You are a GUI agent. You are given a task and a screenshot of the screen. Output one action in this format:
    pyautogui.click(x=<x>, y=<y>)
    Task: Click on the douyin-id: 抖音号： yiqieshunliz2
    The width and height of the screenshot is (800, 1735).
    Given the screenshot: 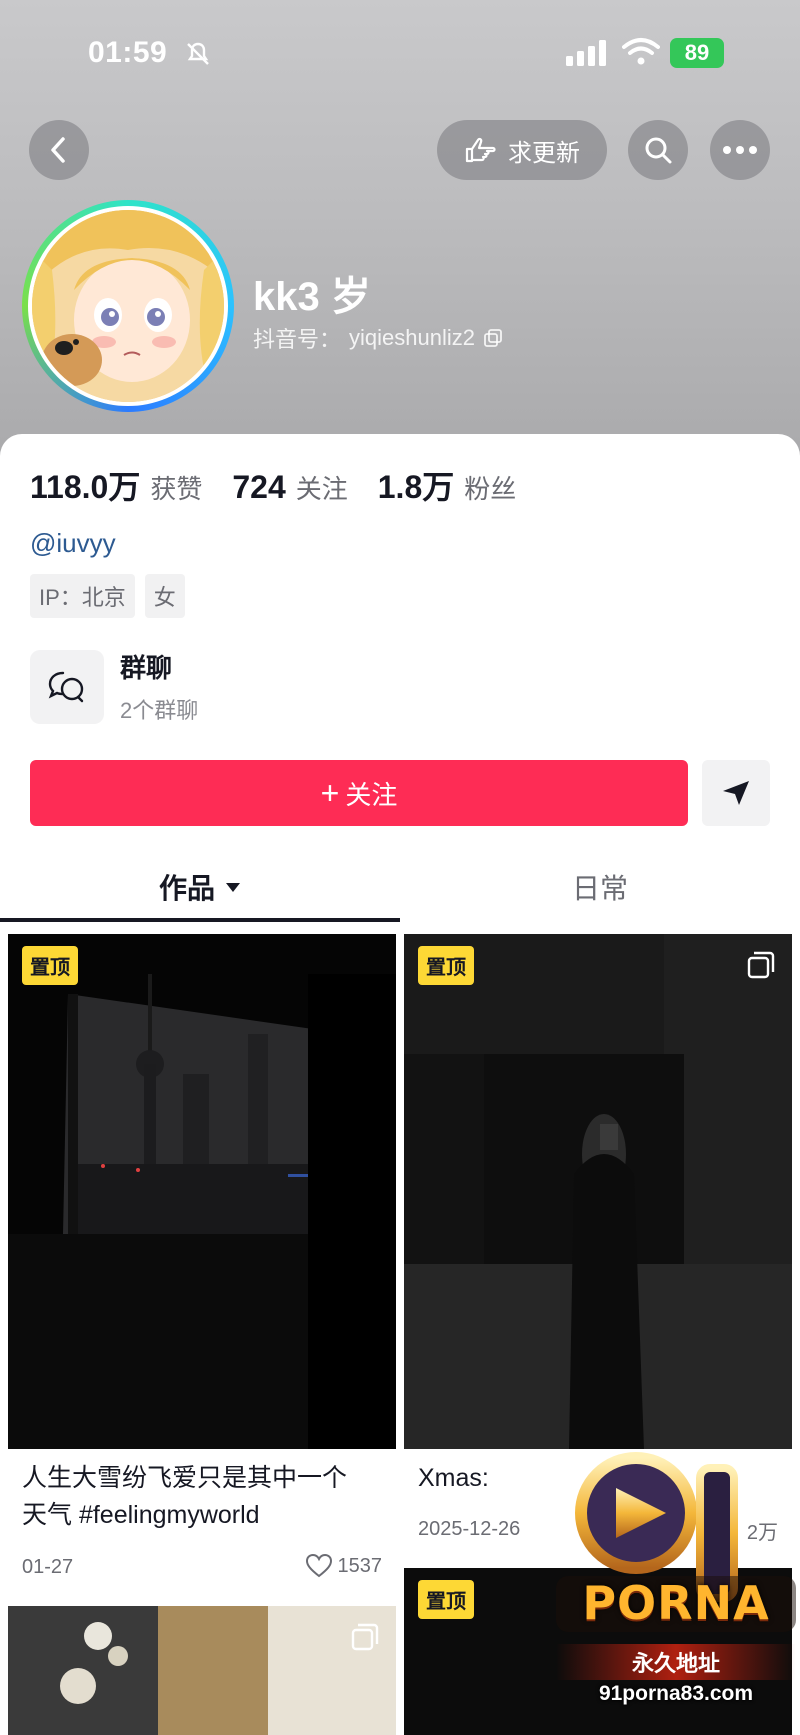 What is the action you would take?
    pyautogui.click(x=378, y=338)
    